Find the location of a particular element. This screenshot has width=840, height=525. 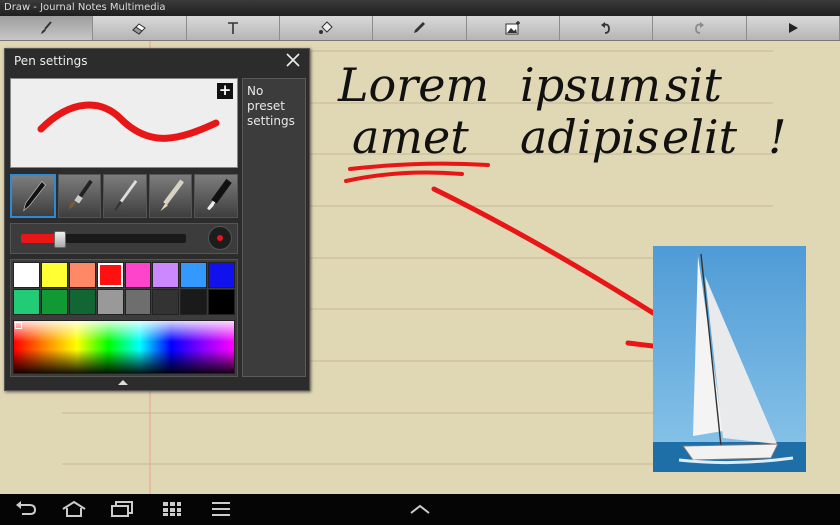

pencil-icon is located at coordinates (172, 195).